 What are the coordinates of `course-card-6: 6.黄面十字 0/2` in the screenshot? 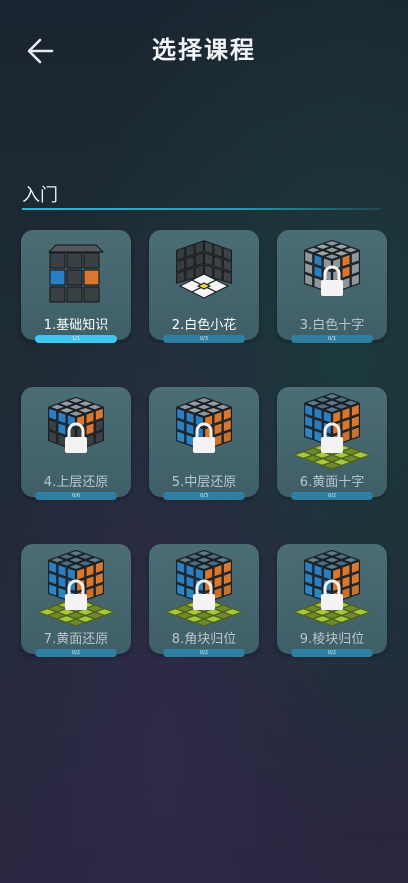 It's located at (332, 443).